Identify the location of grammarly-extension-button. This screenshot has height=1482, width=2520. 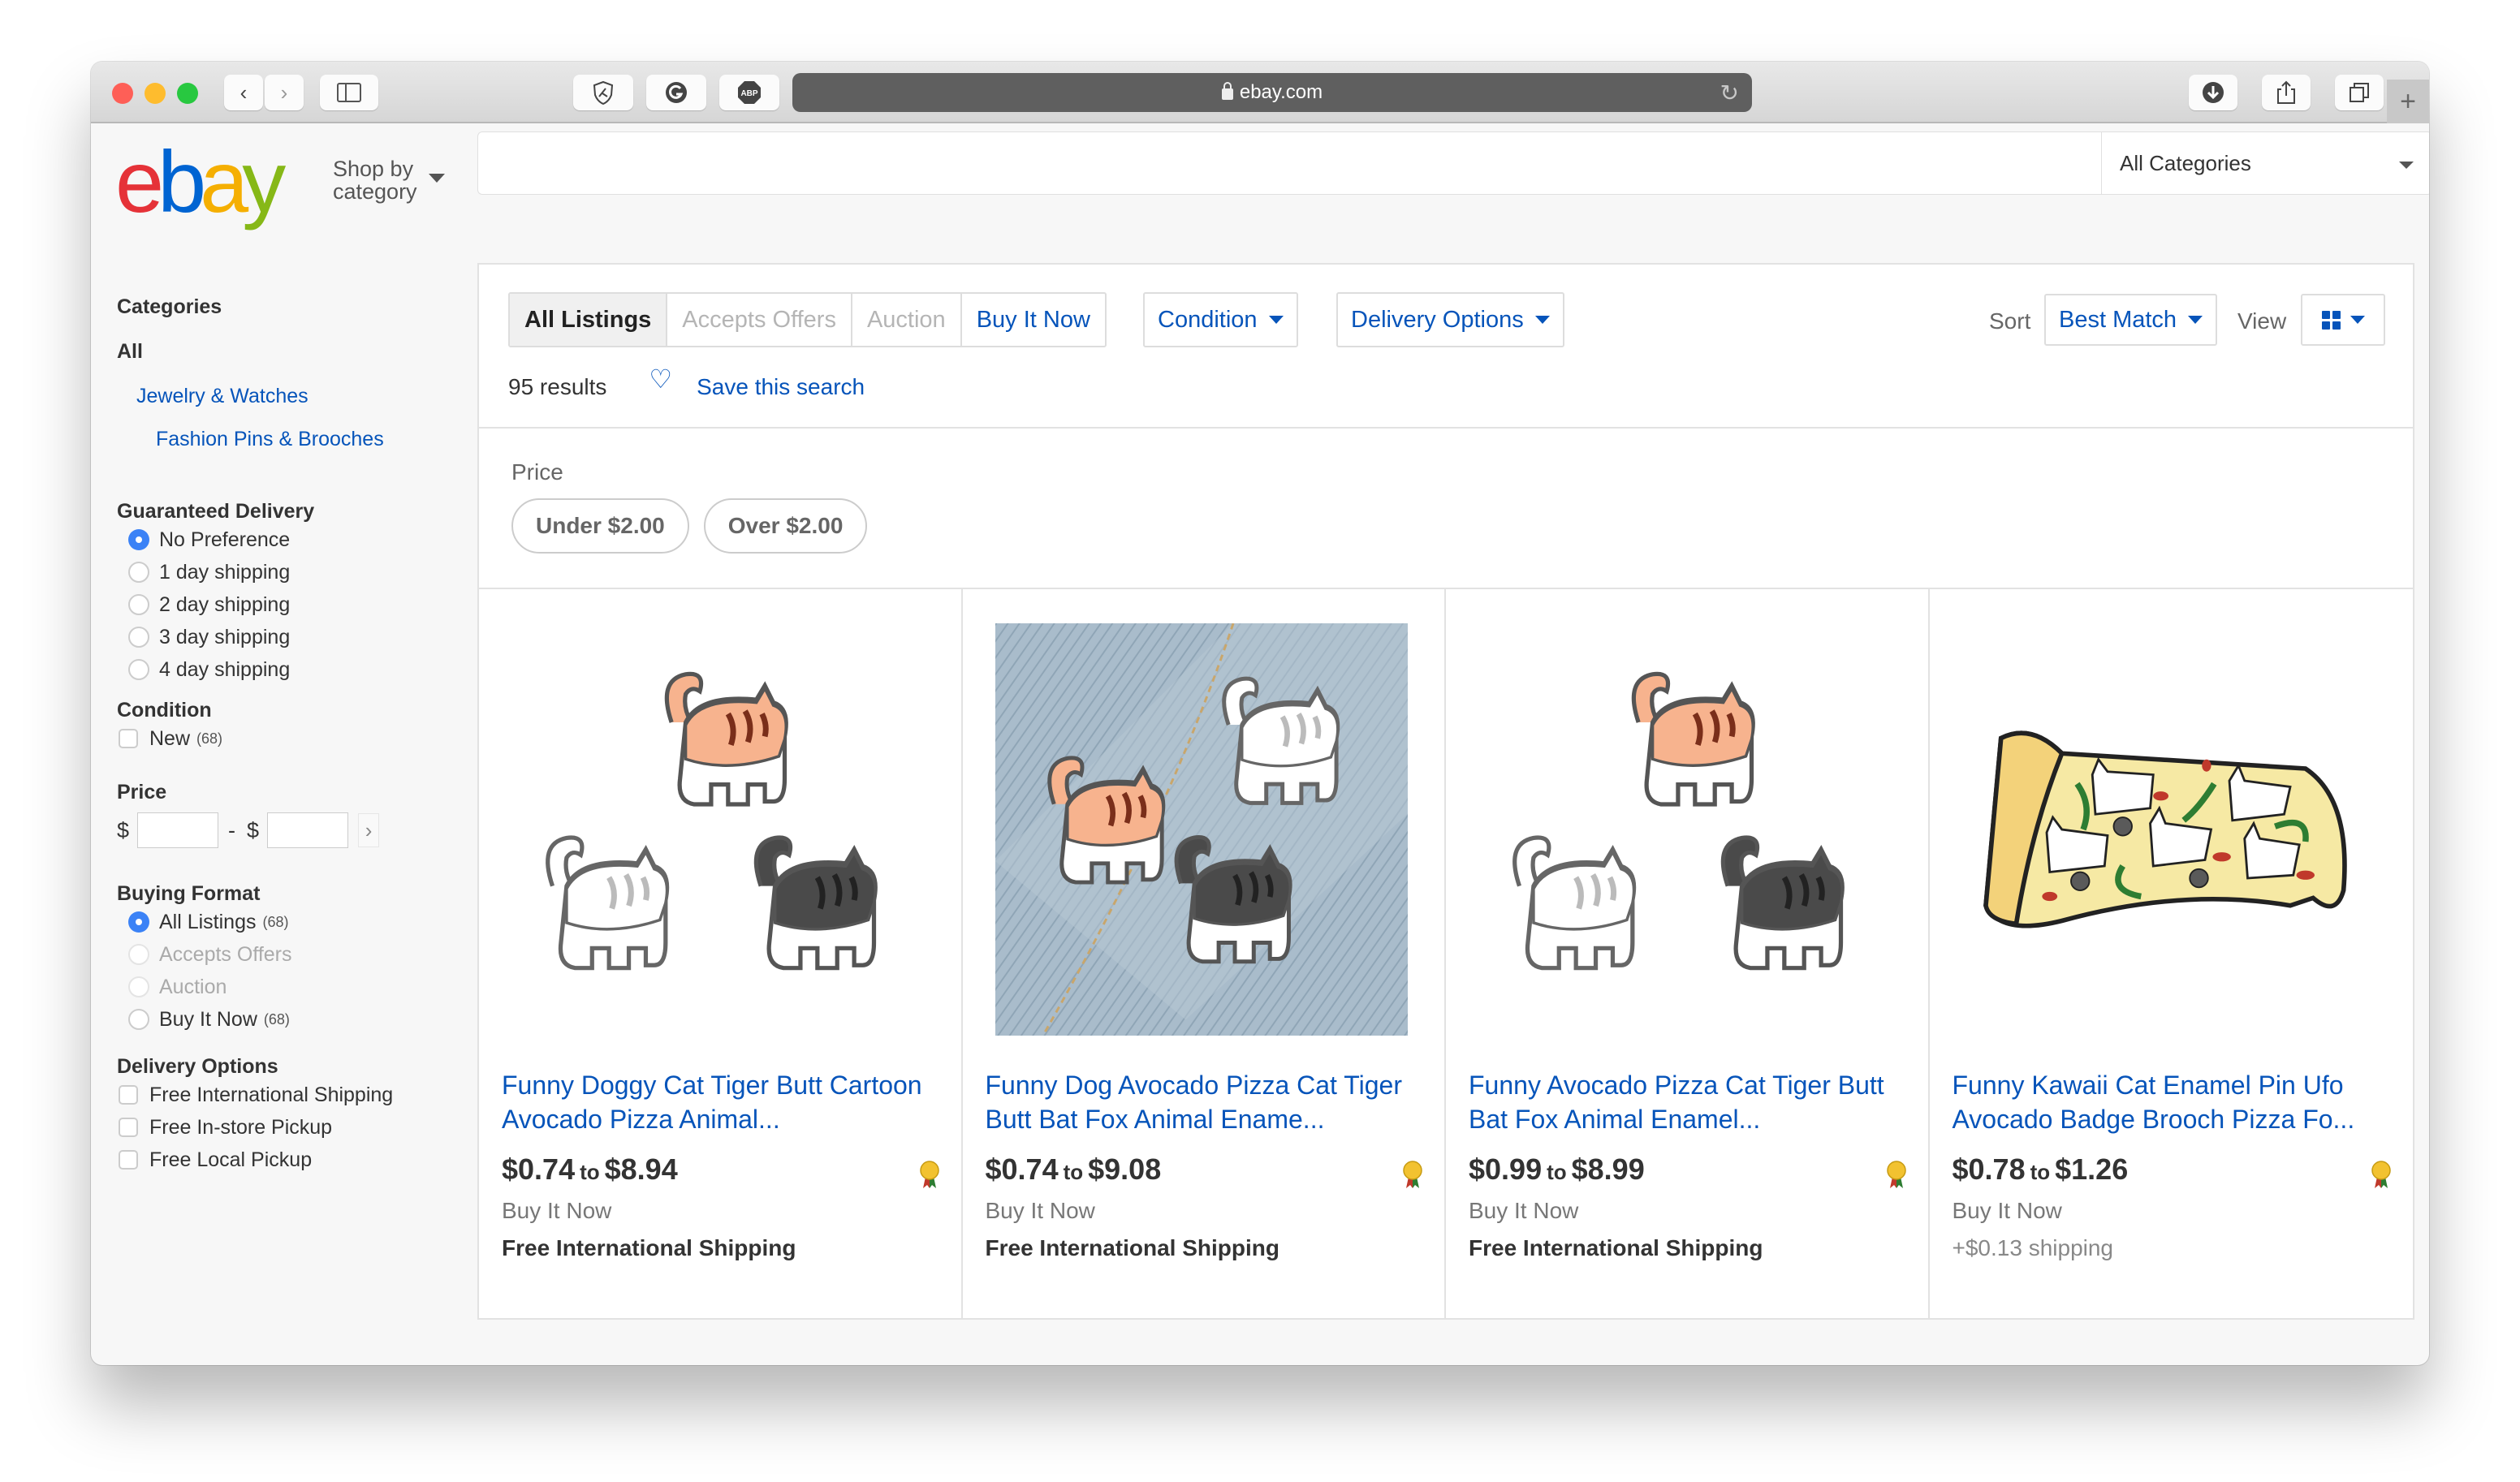
(676, 92).